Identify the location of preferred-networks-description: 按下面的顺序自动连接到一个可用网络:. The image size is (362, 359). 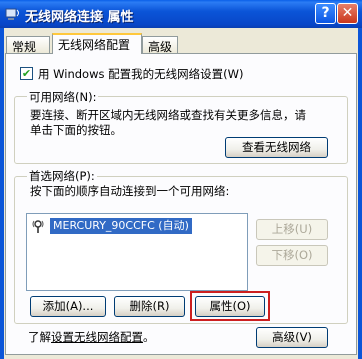
(130, 191).